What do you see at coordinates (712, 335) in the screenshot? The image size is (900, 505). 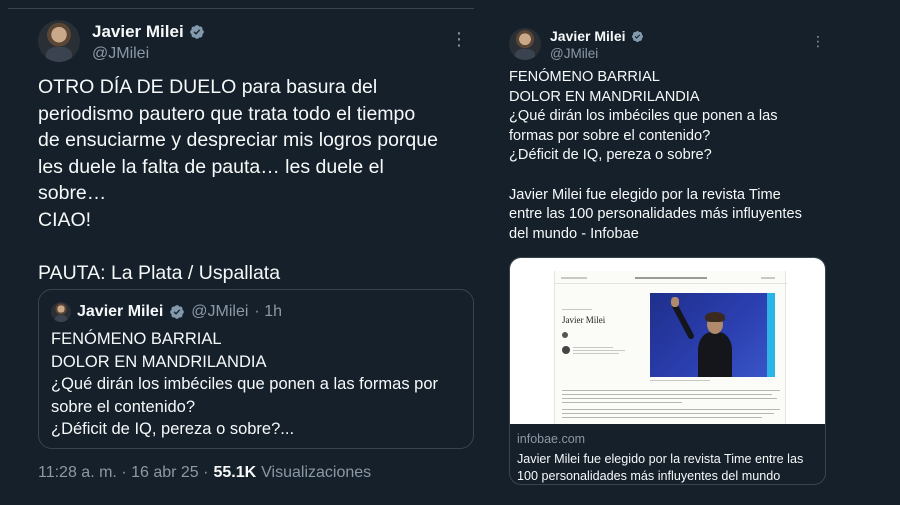 I see `article-photo` at bounding box center [712, 335].